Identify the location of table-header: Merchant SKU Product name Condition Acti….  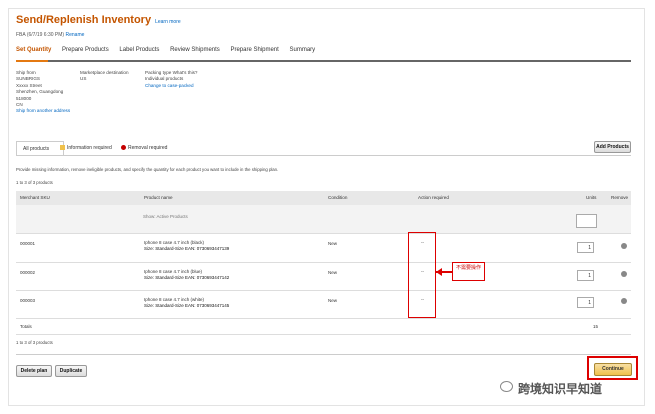
(323, 198).